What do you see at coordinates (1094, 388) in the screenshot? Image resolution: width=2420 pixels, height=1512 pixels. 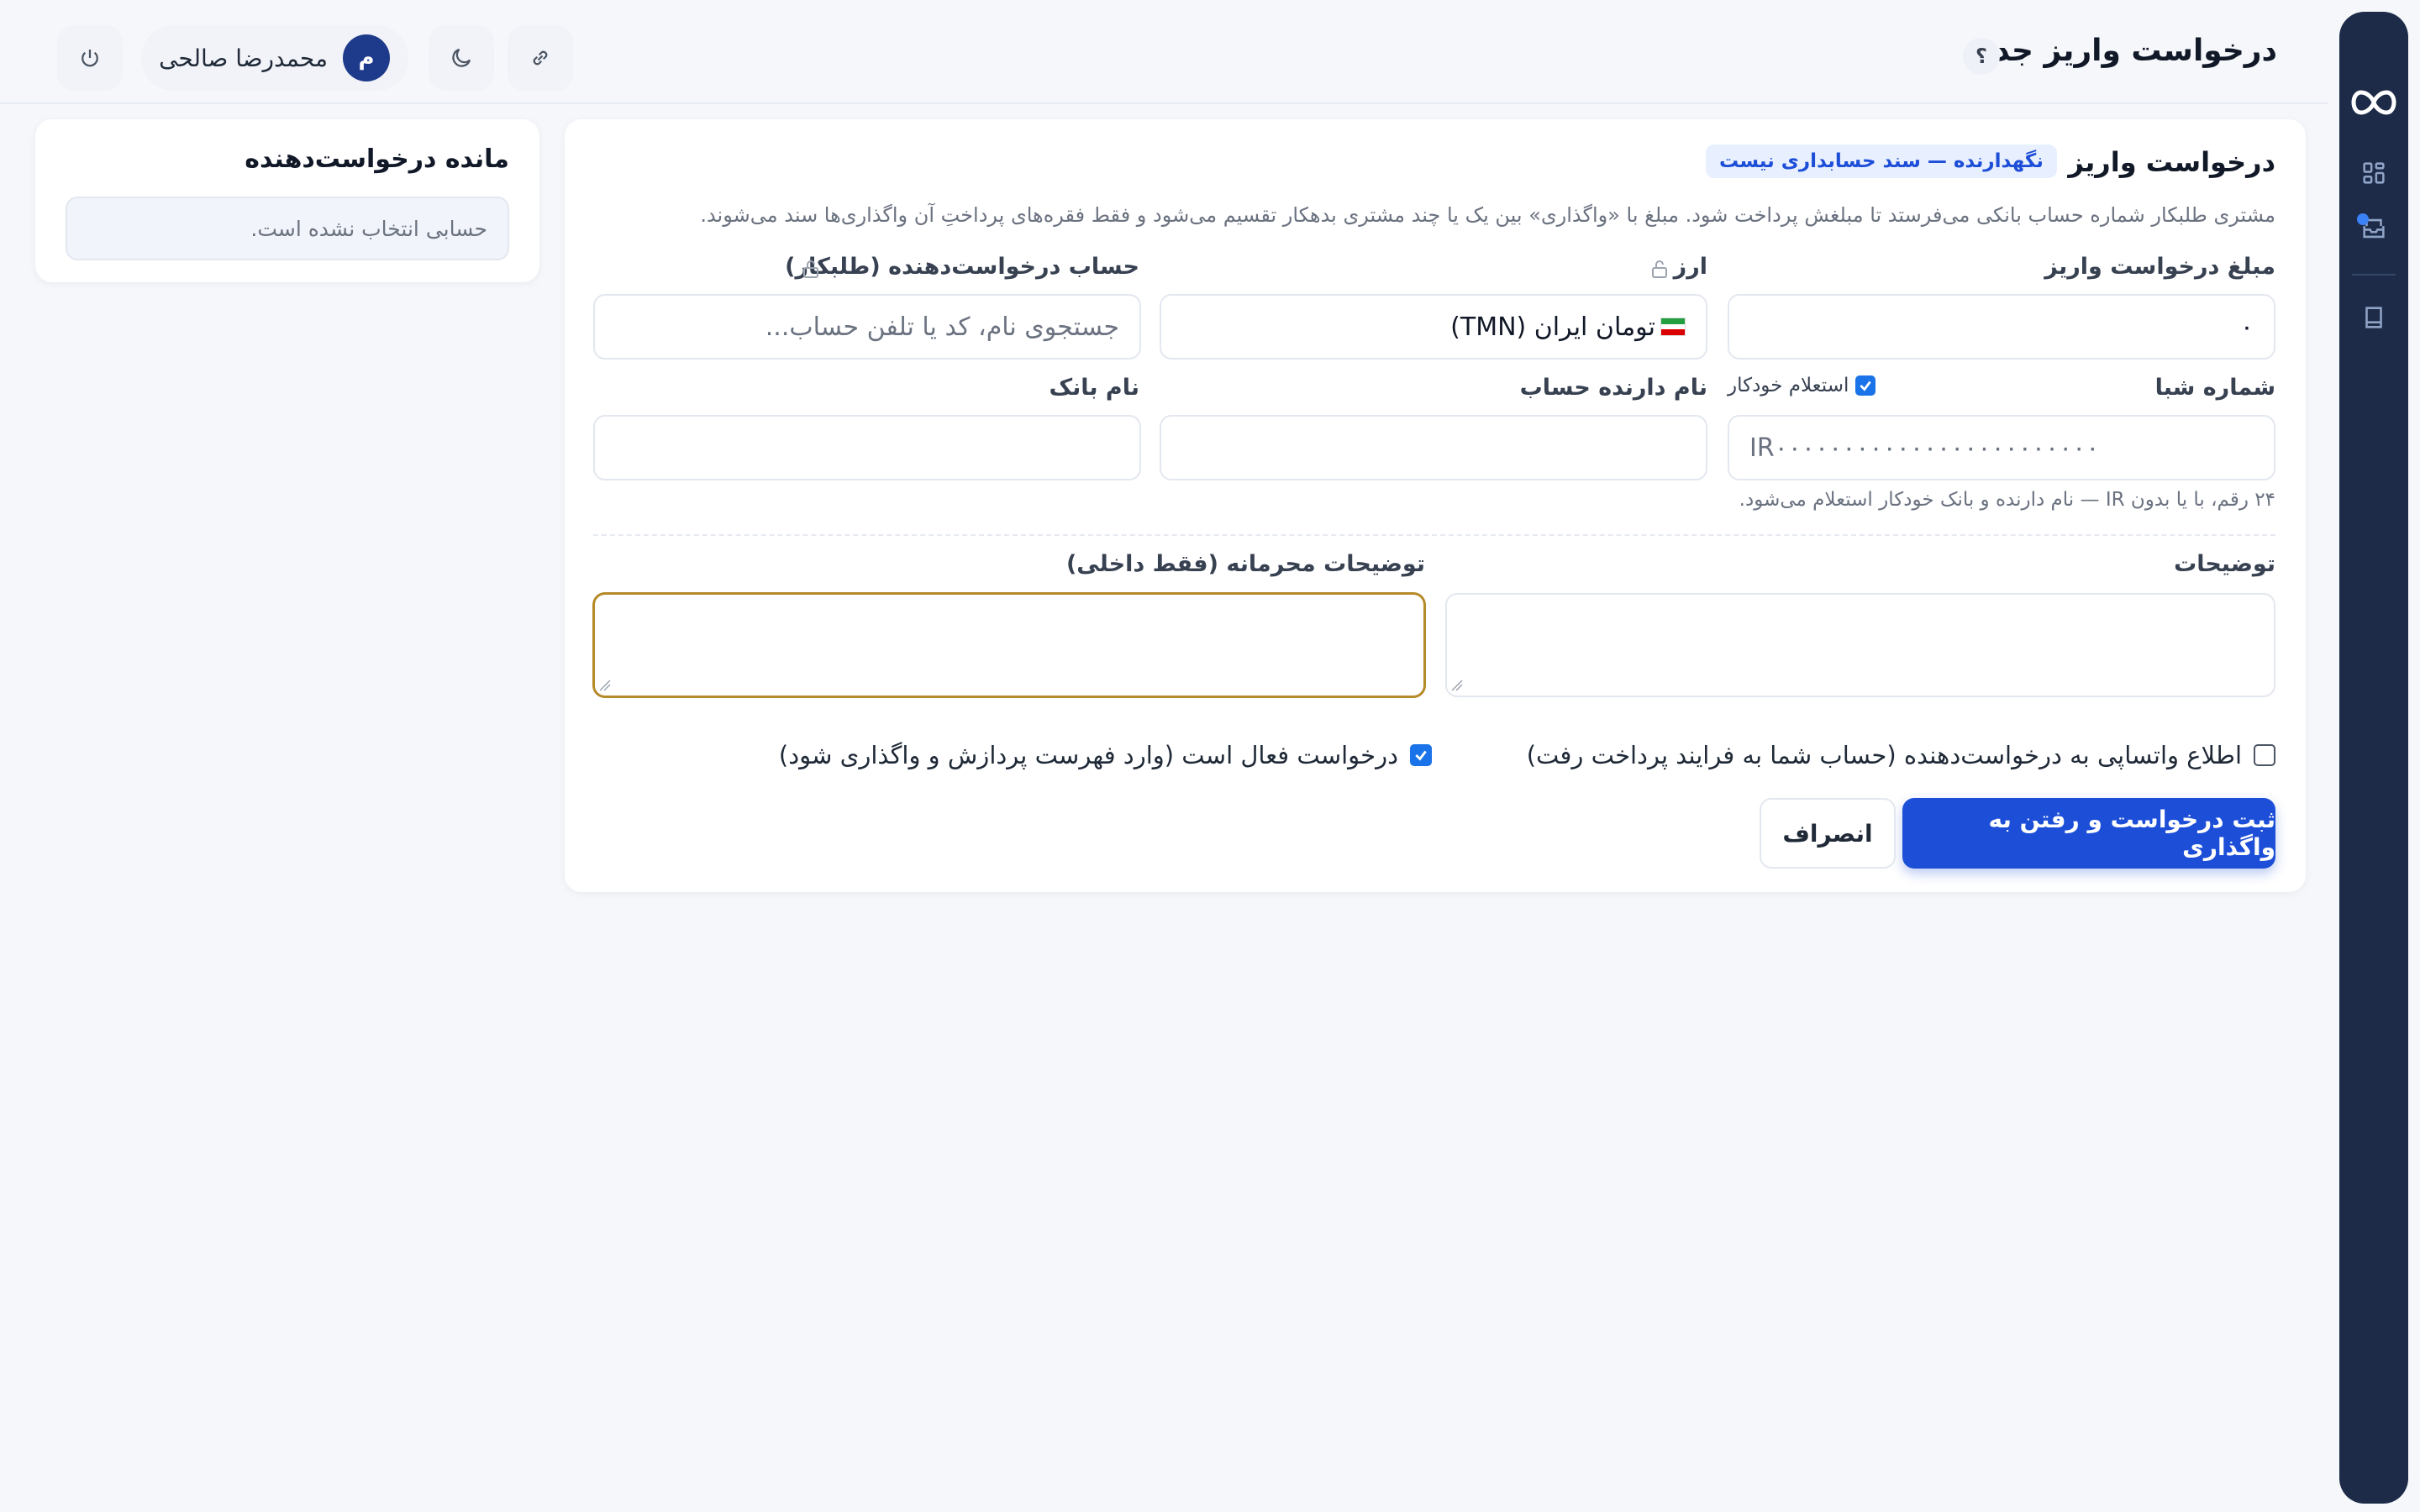 I see `bank-name-label: نام بانک` at bounding box center [1094, 388].